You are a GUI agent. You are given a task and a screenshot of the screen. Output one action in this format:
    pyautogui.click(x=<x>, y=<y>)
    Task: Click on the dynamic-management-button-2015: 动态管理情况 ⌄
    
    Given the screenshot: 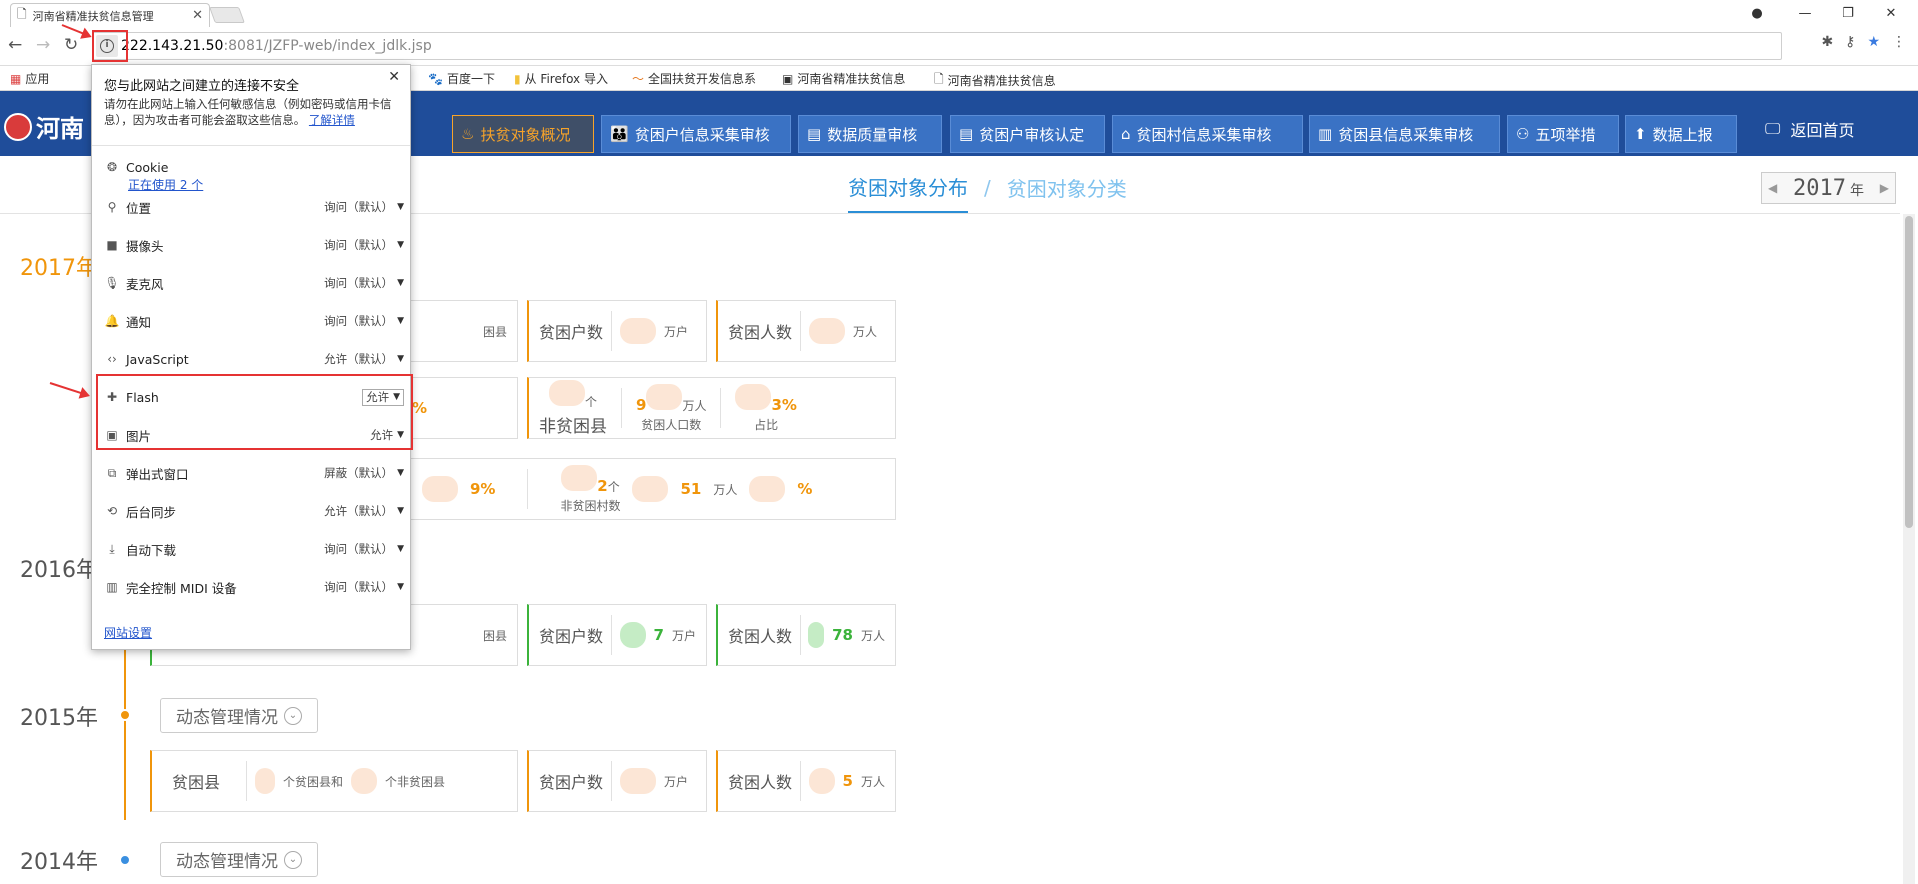 What is the action you would take?
    pyautogui.click(x=239, y=715)
    